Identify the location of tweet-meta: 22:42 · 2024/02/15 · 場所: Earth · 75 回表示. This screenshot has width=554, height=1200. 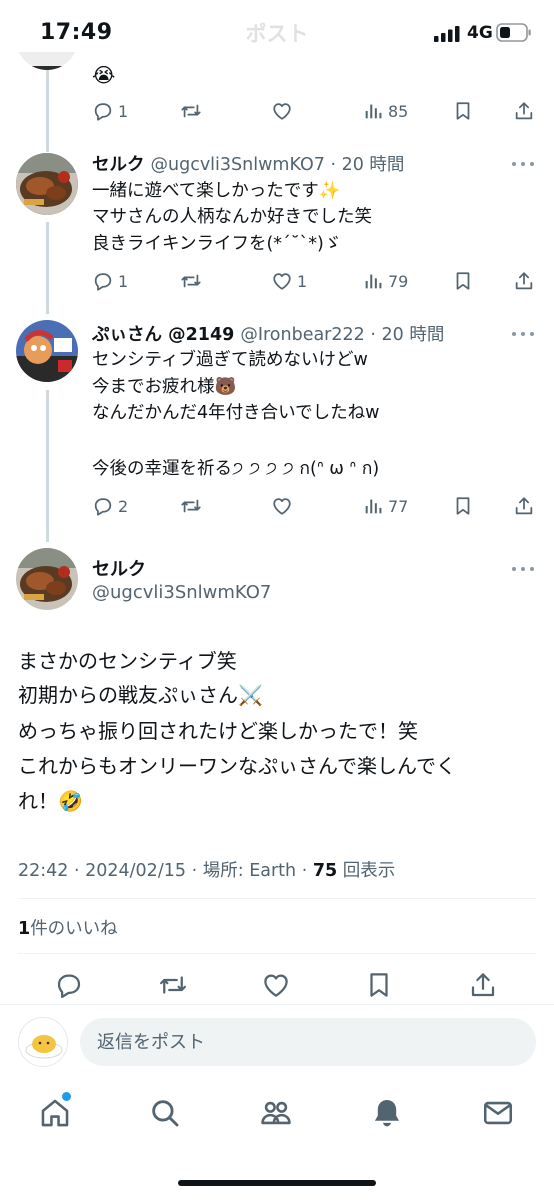
(207, 871).